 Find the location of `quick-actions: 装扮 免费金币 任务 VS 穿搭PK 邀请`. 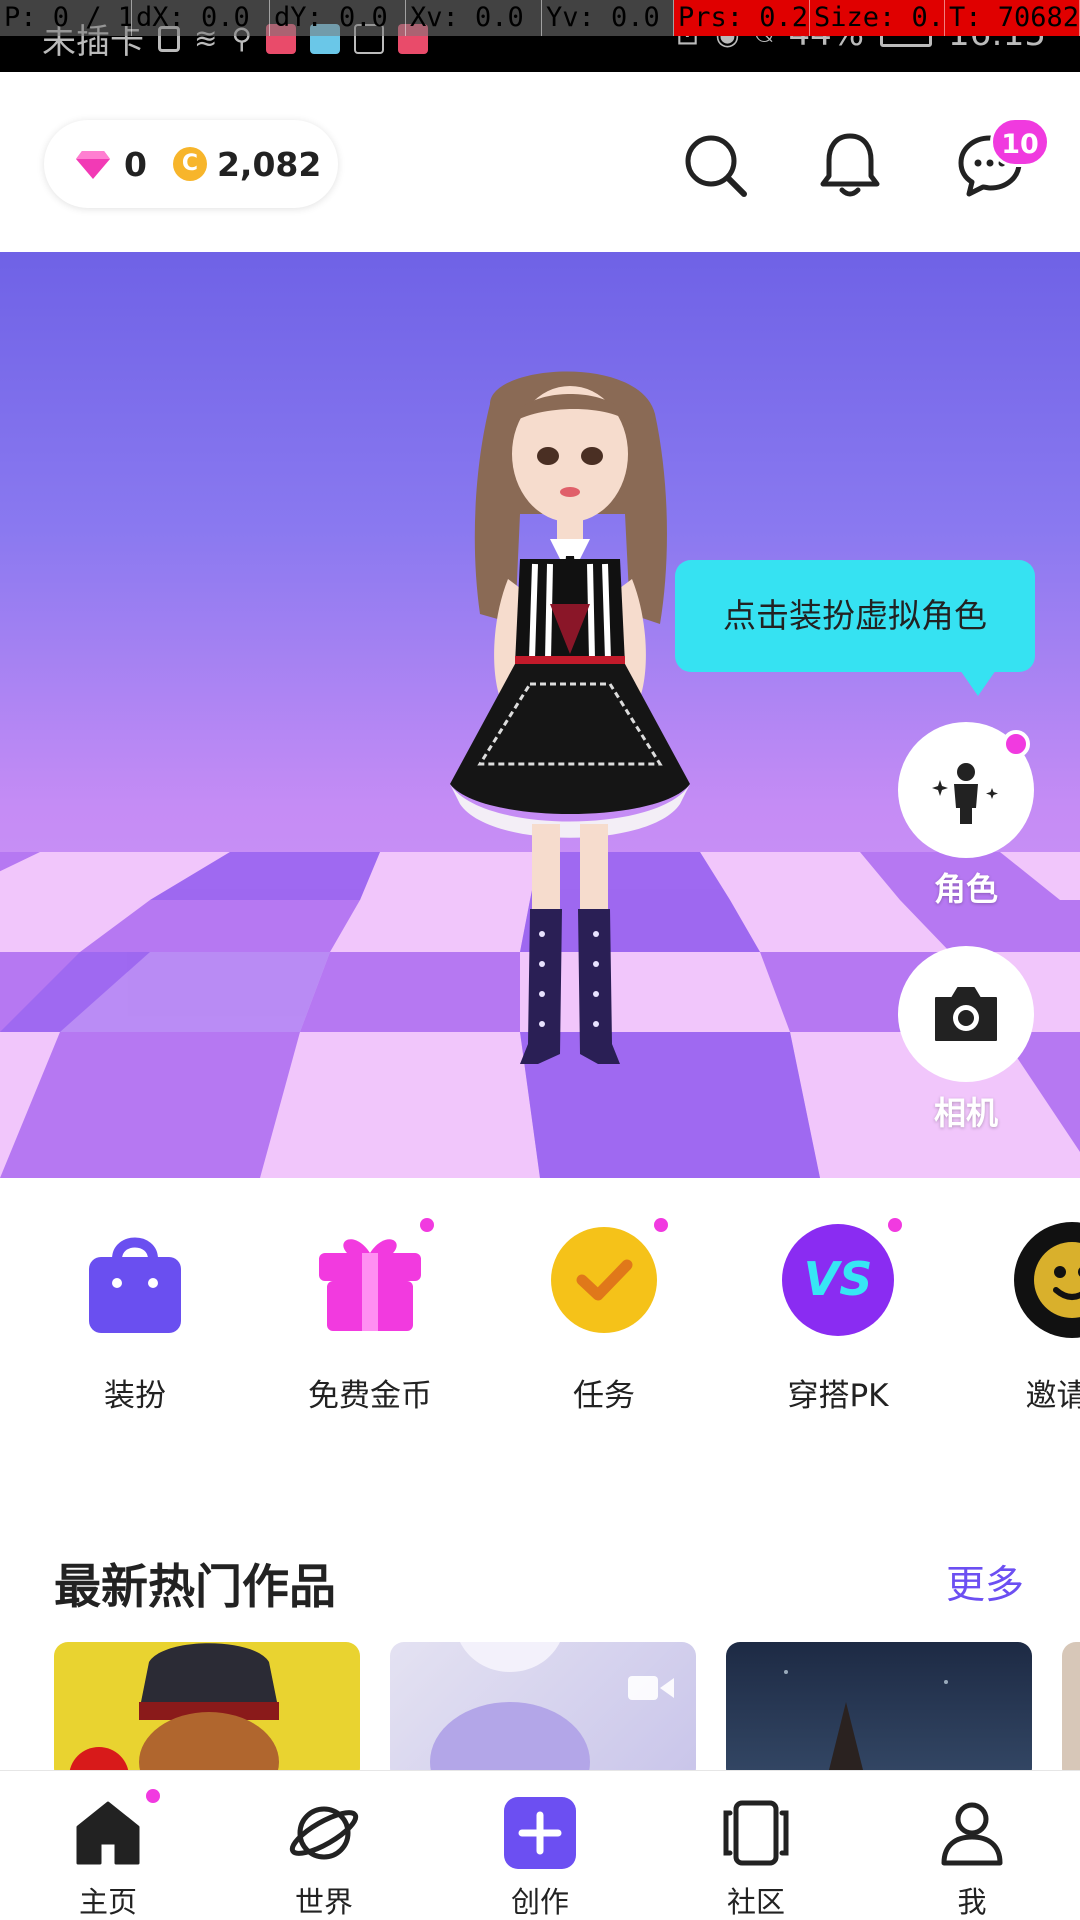

quick-actions: 装扮 免费金币 任务 VS 穿搭PK 邀请 is located at coordinates (540, 1319).